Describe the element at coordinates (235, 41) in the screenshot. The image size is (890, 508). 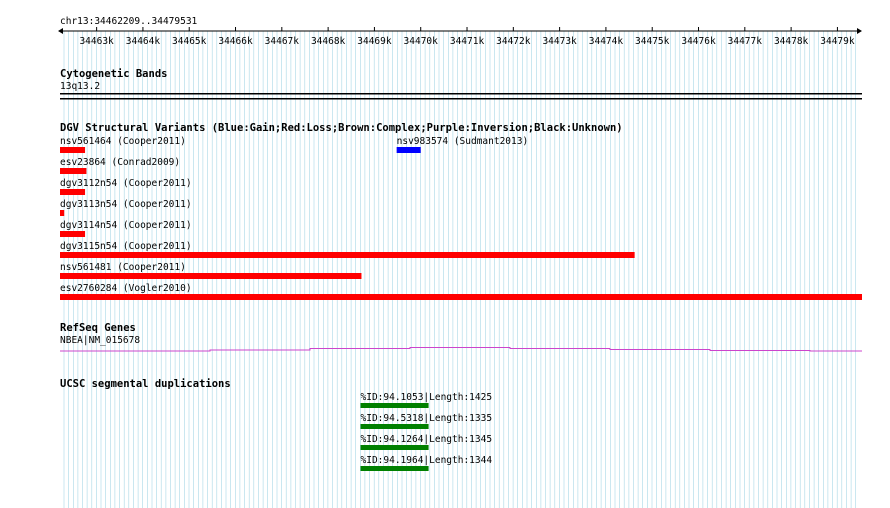
I see `ruler-tick-label: 34466k` at that location.